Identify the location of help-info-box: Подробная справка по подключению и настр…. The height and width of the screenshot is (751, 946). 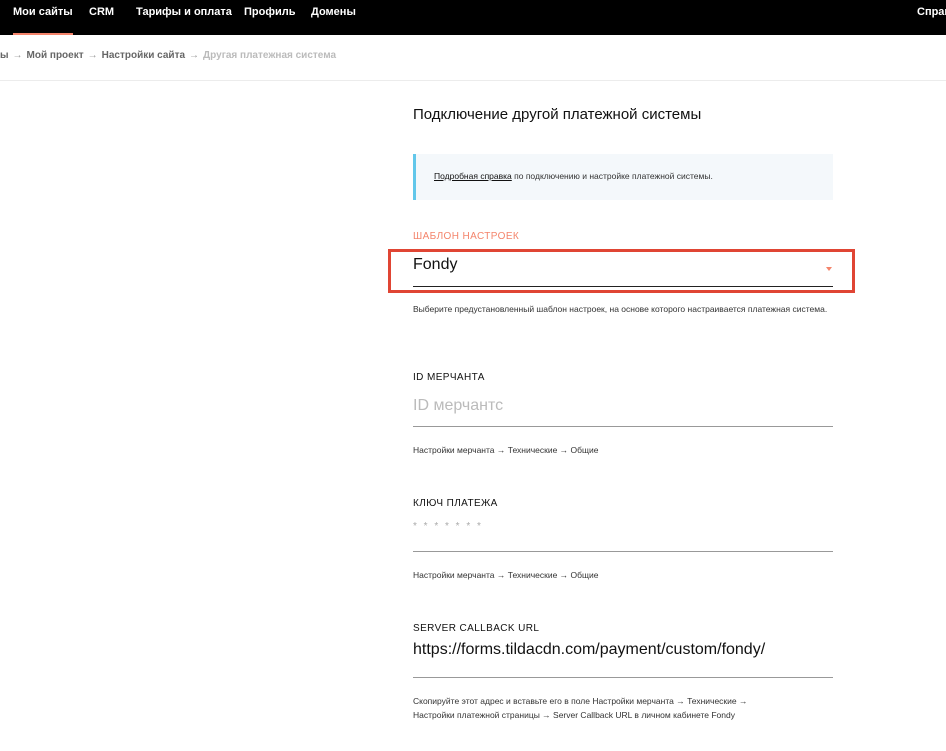
(623, 177).